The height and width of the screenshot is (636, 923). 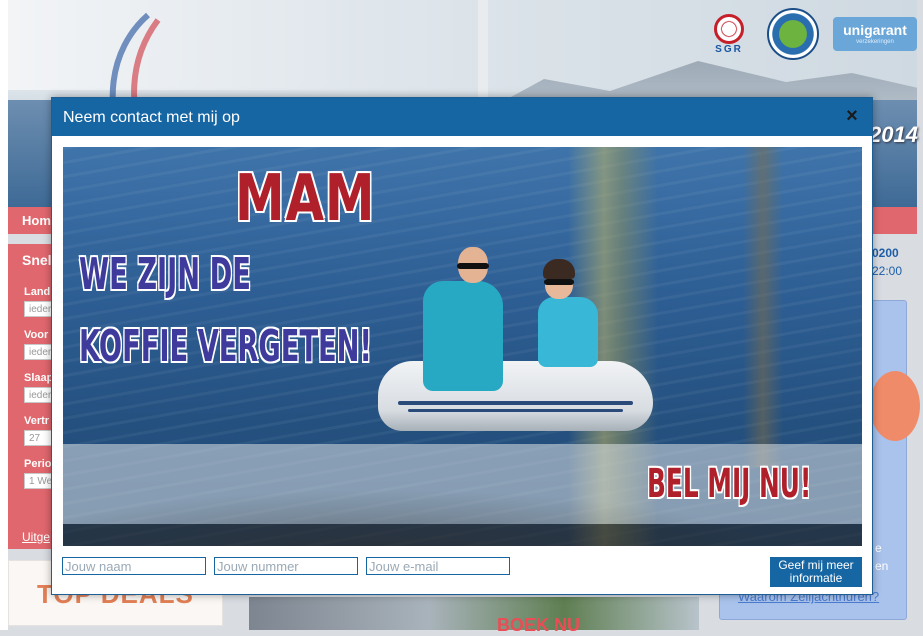 What do you see at coordinates (134, 566) in the screenshot?
I see `name-input` at bounding box center [134, 566].